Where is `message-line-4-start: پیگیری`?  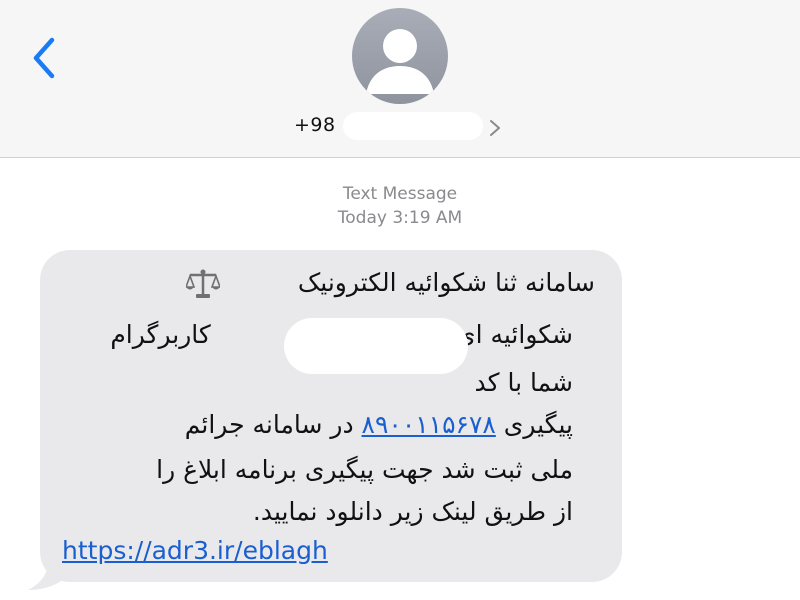 message-line-4-start: پیگیری is located at coordinates (538, 424).